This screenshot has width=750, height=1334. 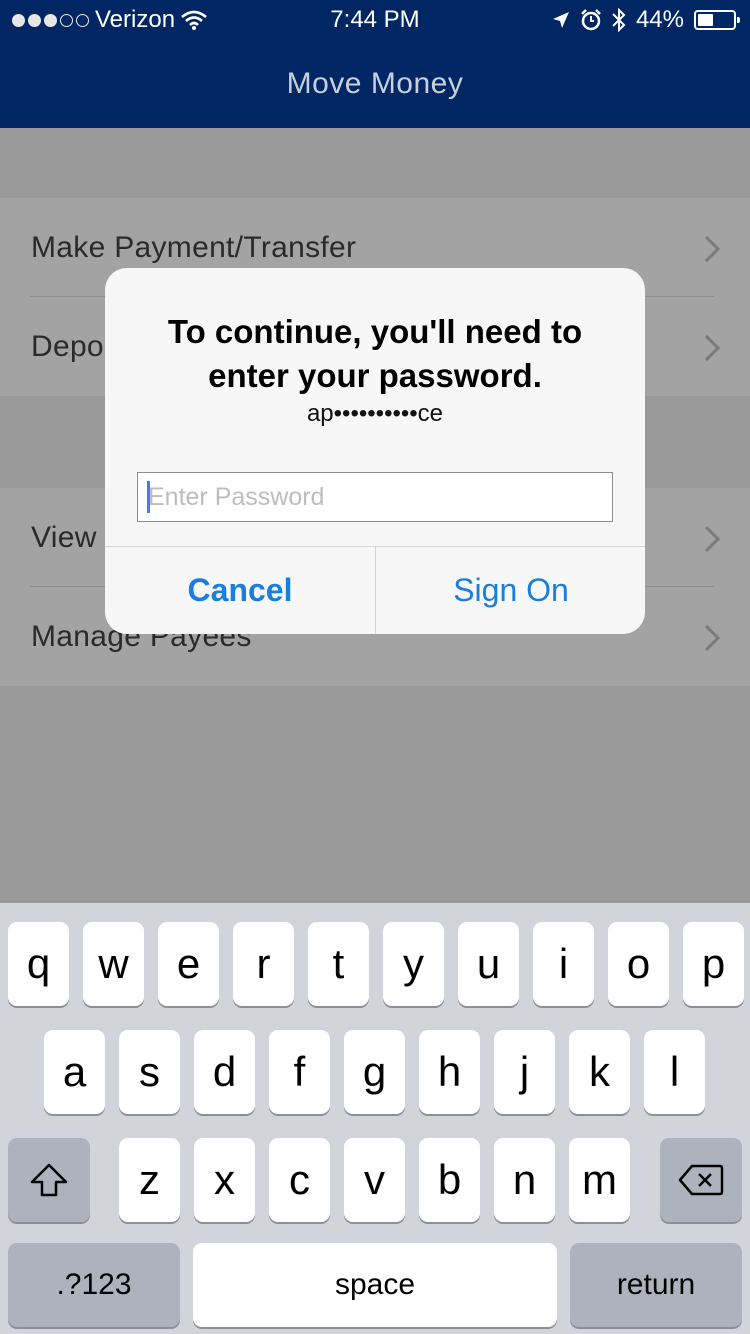 I want to click on key-v: v, so click(x=374, y=1180).